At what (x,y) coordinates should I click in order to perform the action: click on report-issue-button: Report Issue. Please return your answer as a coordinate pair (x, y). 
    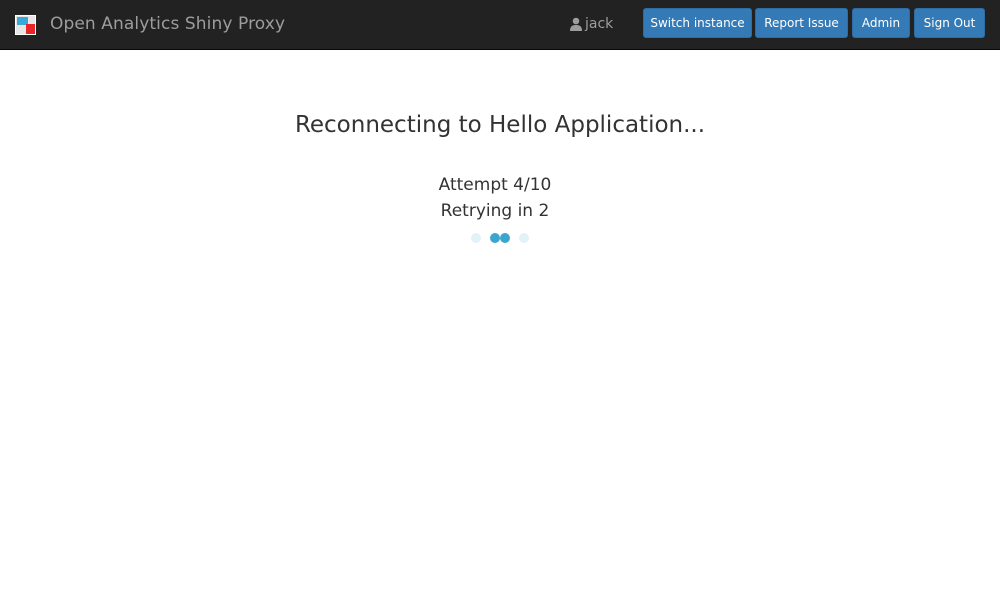
    Looking at the image, I should click on (801, 23).